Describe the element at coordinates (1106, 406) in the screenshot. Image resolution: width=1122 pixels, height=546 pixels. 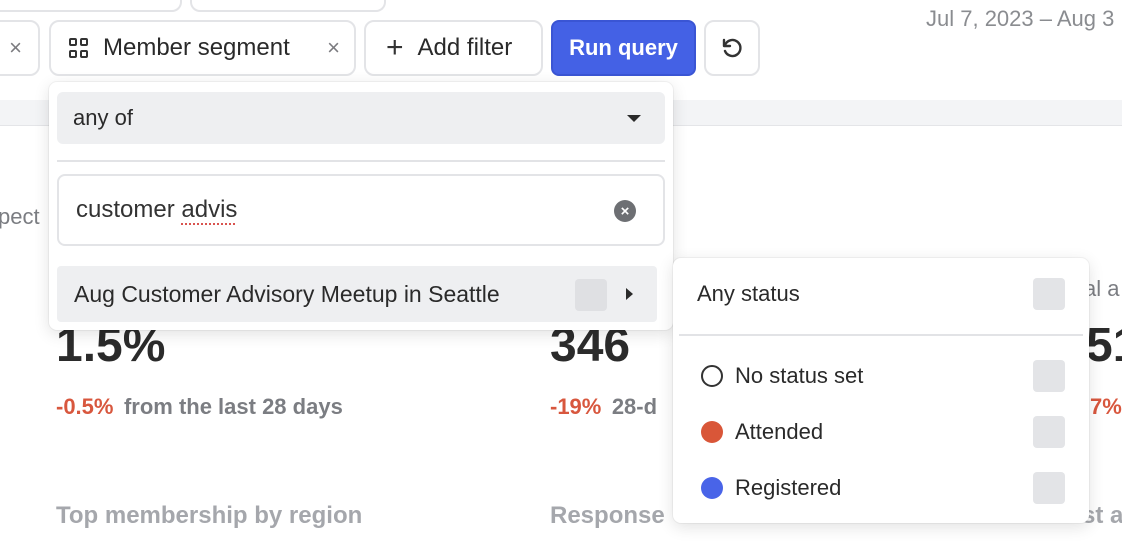
I see `metric-third-delta: 7%` at that location.